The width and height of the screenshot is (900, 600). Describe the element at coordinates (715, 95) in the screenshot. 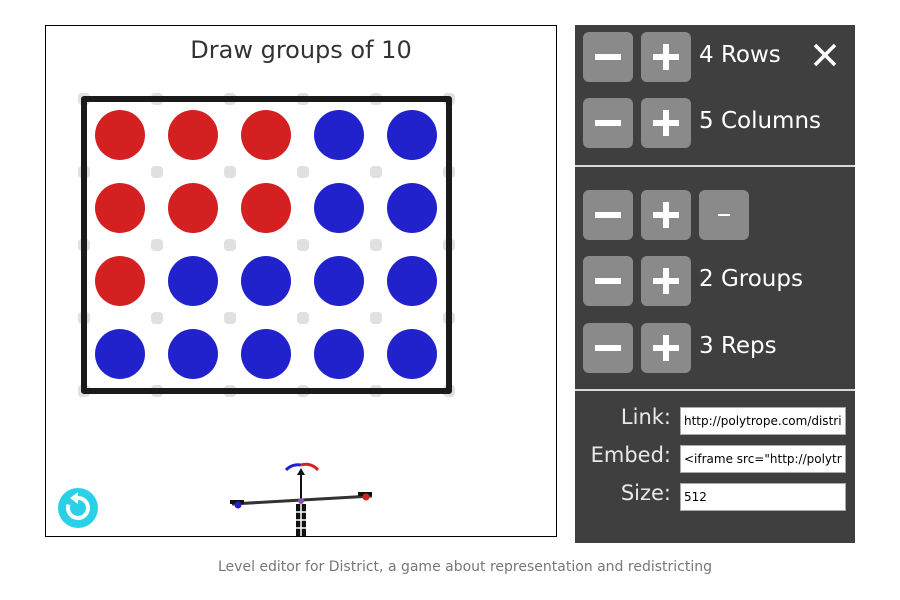

I see `grid-size-section: 4 Rows 5 Columns` at that location.